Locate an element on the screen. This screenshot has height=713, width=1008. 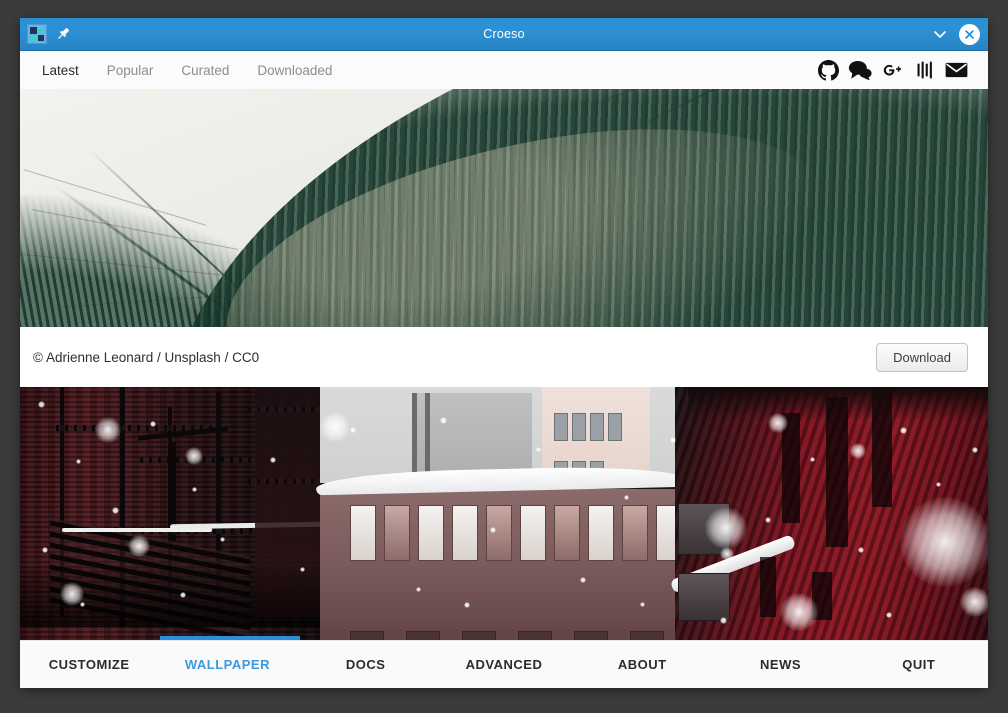
tab-curated: Curated is located at coordinates (205, 70).